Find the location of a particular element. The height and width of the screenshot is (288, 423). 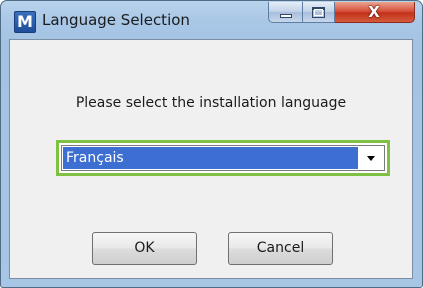

title-bar: M Language Selection X is located at coordinates (211, 20).